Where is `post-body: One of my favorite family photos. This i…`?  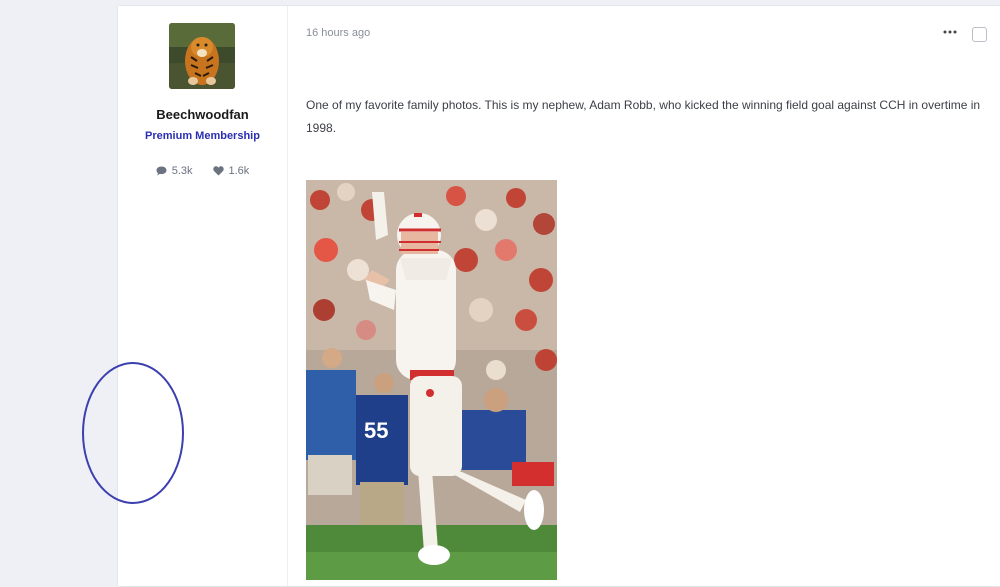
post-body: One of my favorite family photos. This i… is located at coordinates (643, 116).